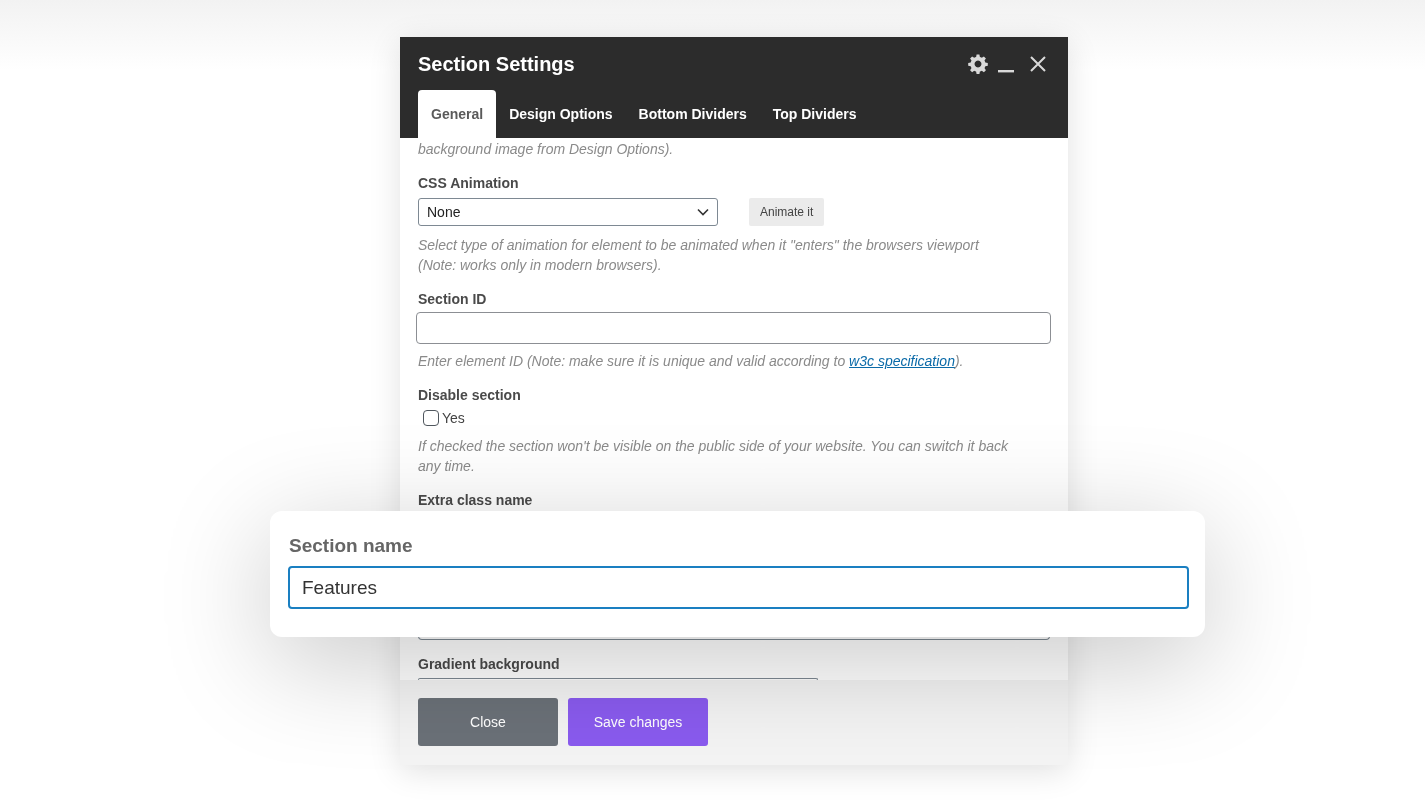  Describe the element at coordinates (457, 114) in the screenshot. I see `tab: General` at that location.